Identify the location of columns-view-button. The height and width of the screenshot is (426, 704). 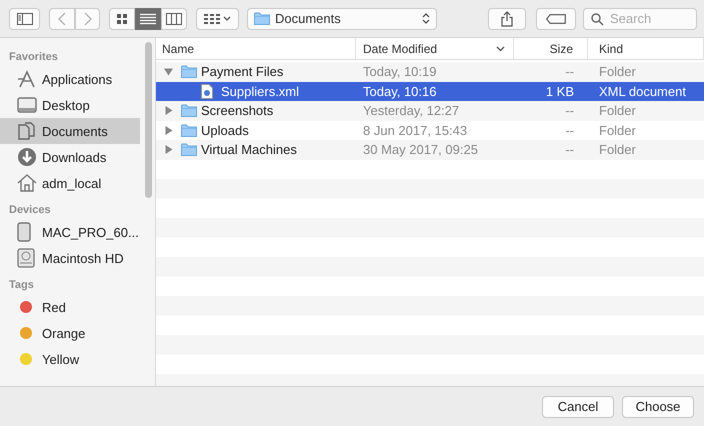
(174, 19).